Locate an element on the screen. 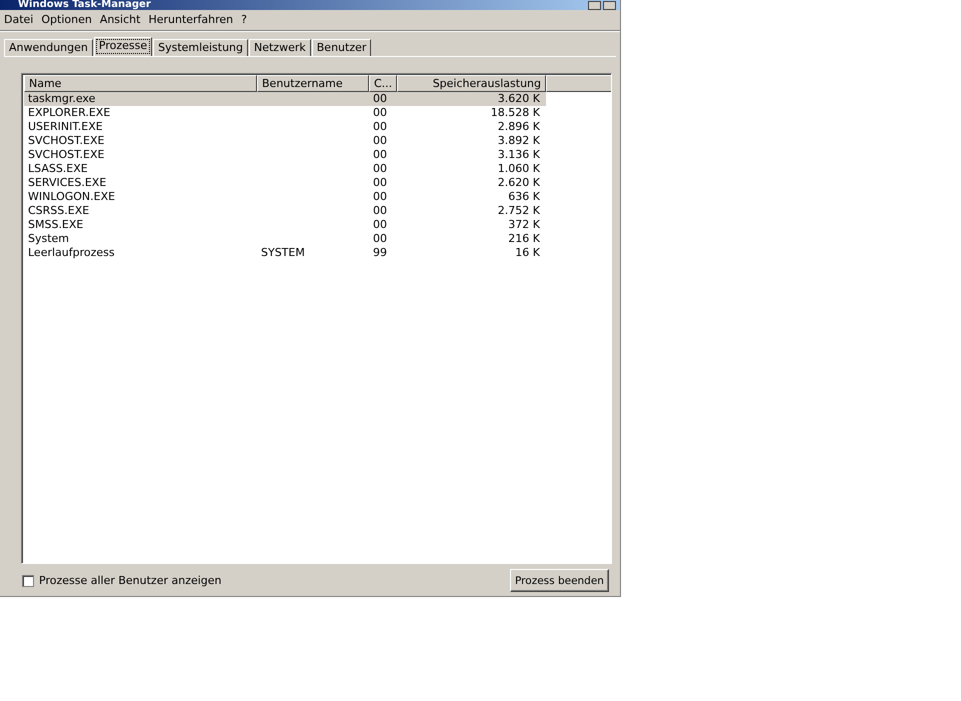  table-cell: 99 is located at coordinates (380, 252).